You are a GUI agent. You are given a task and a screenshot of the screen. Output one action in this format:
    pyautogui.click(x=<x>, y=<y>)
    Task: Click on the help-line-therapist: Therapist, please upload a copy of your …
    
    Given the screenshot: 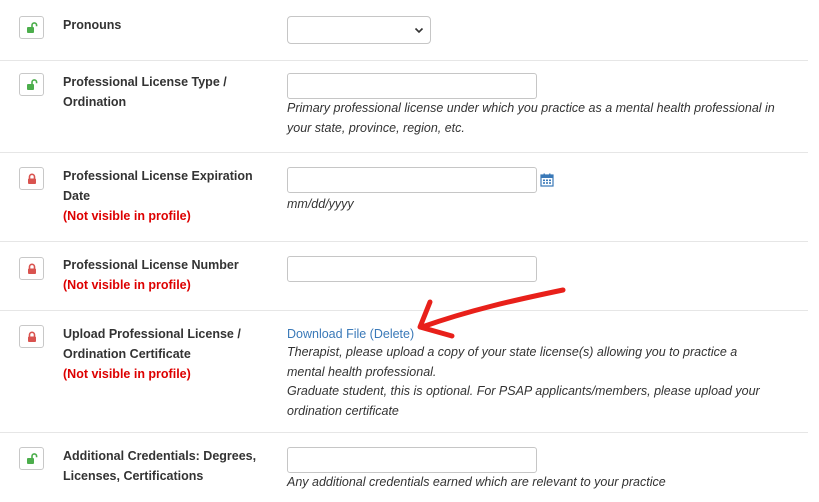 What is the action you would take?
    pyautogui.click(x=512, y=362)
    